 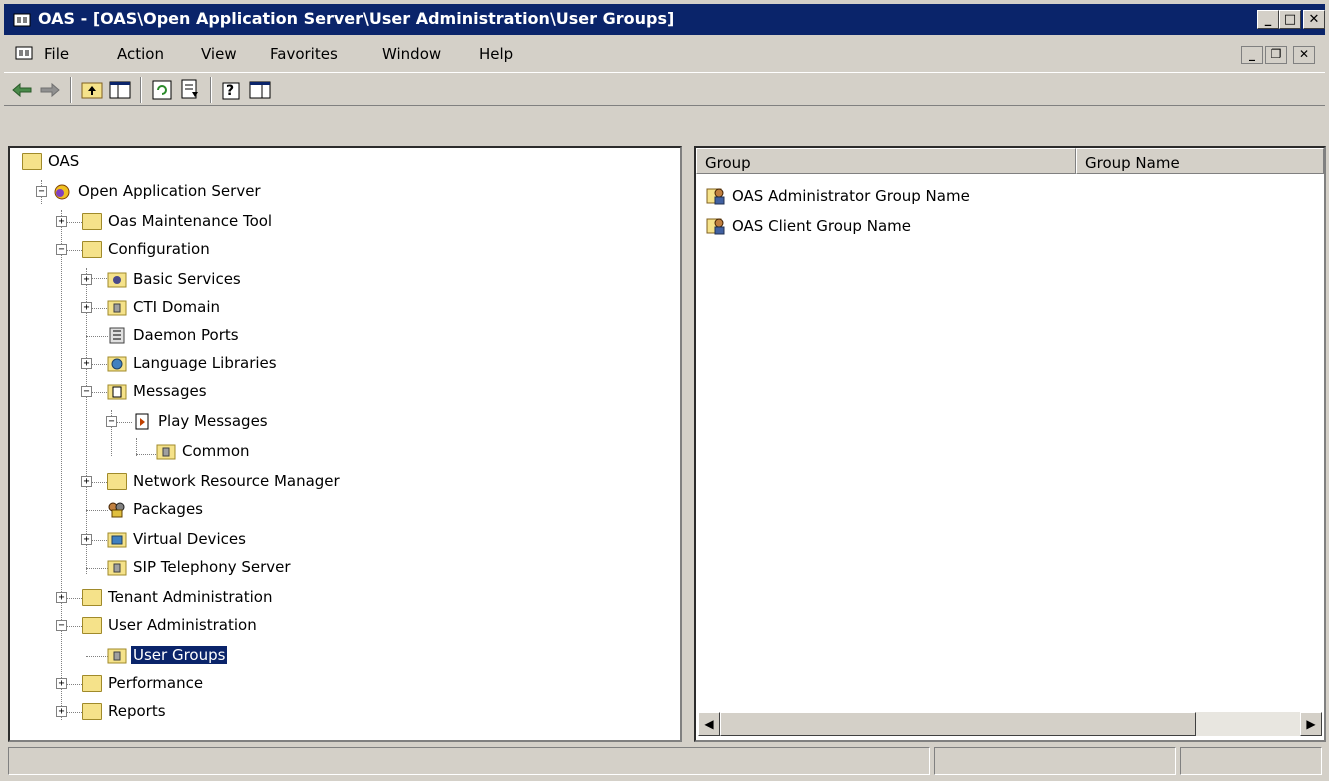 What do you see at coordinates (162, 90) in the screenshot?
I see `refresh-icon` at bounding box center [162, 90].